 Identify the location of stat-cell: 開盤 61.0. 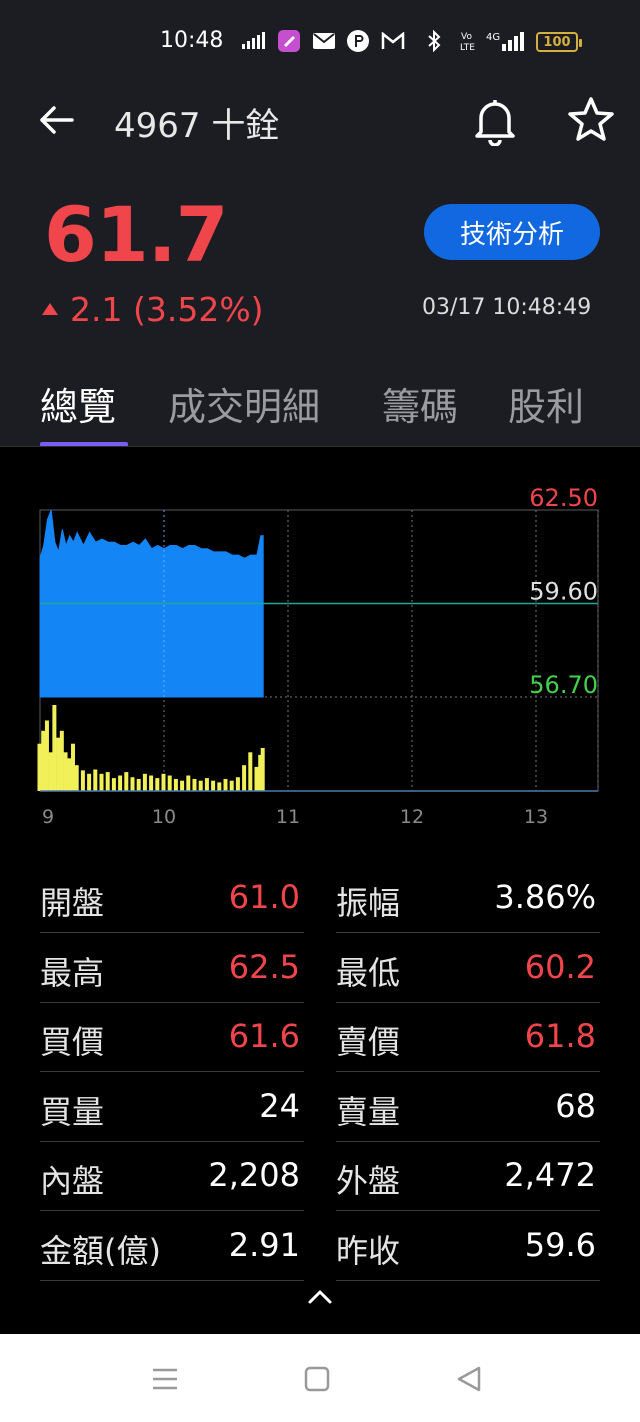
(172, 898).